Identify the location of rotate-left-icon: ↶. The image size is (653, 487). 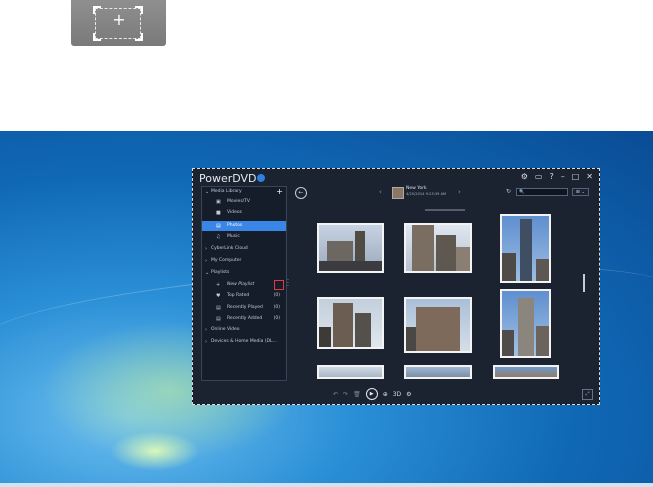
(335, 394).